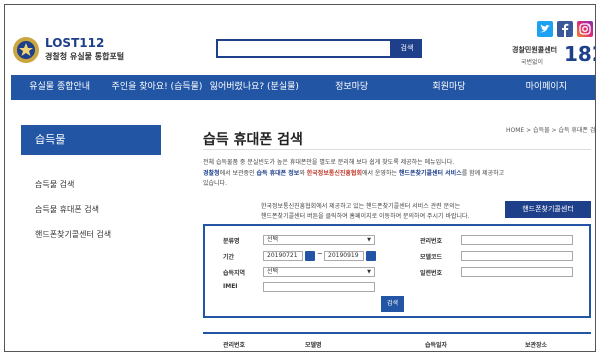  I want to click on nav-item-found: 주인을 찾아요! (습득물), so click(156, 87).